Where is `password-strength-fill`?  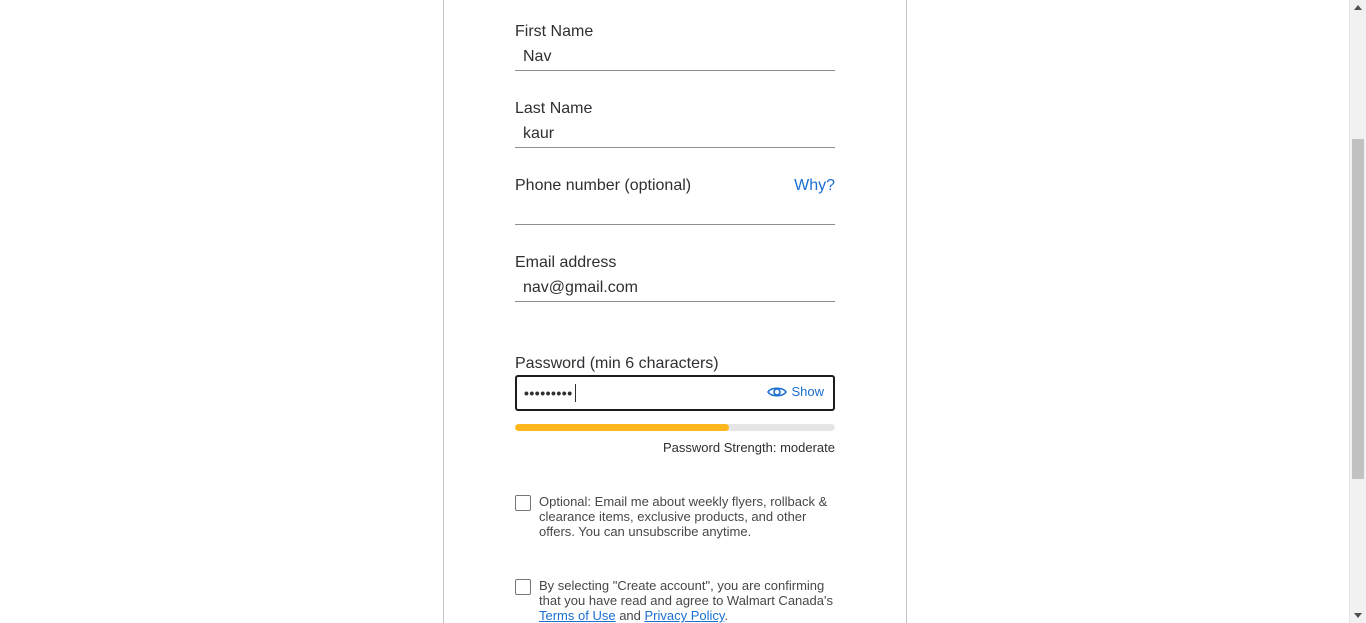
password-strength-fill is located at coordinates (622, 427).